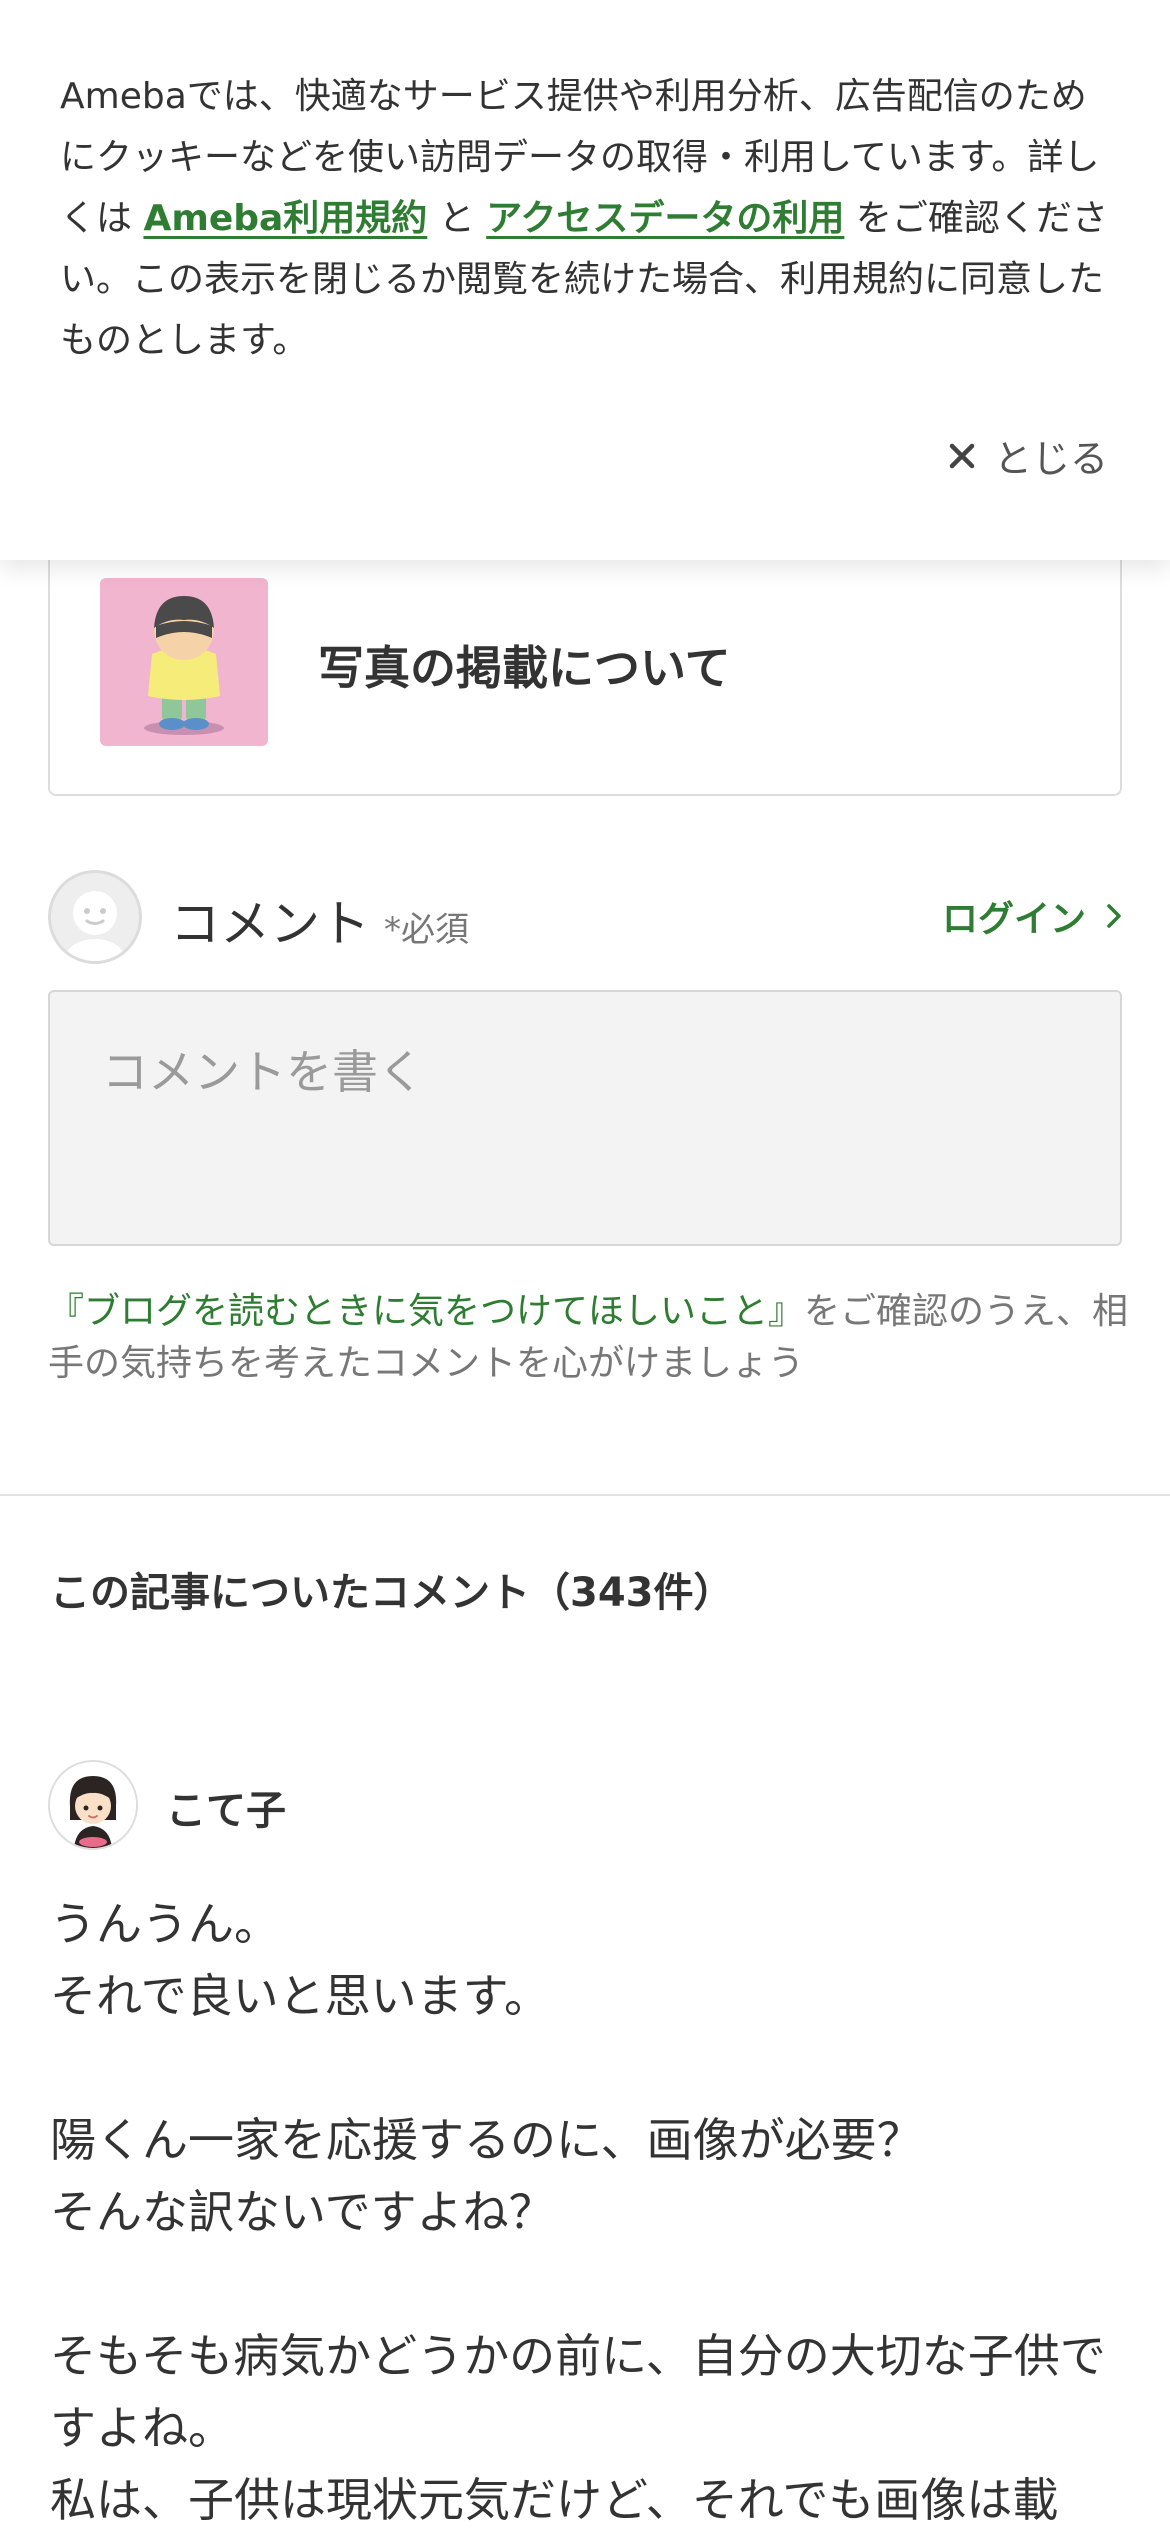 This screenshot has width=1170, height=2536. I want to click on cookie-text-middle: と, so click(457, 218).